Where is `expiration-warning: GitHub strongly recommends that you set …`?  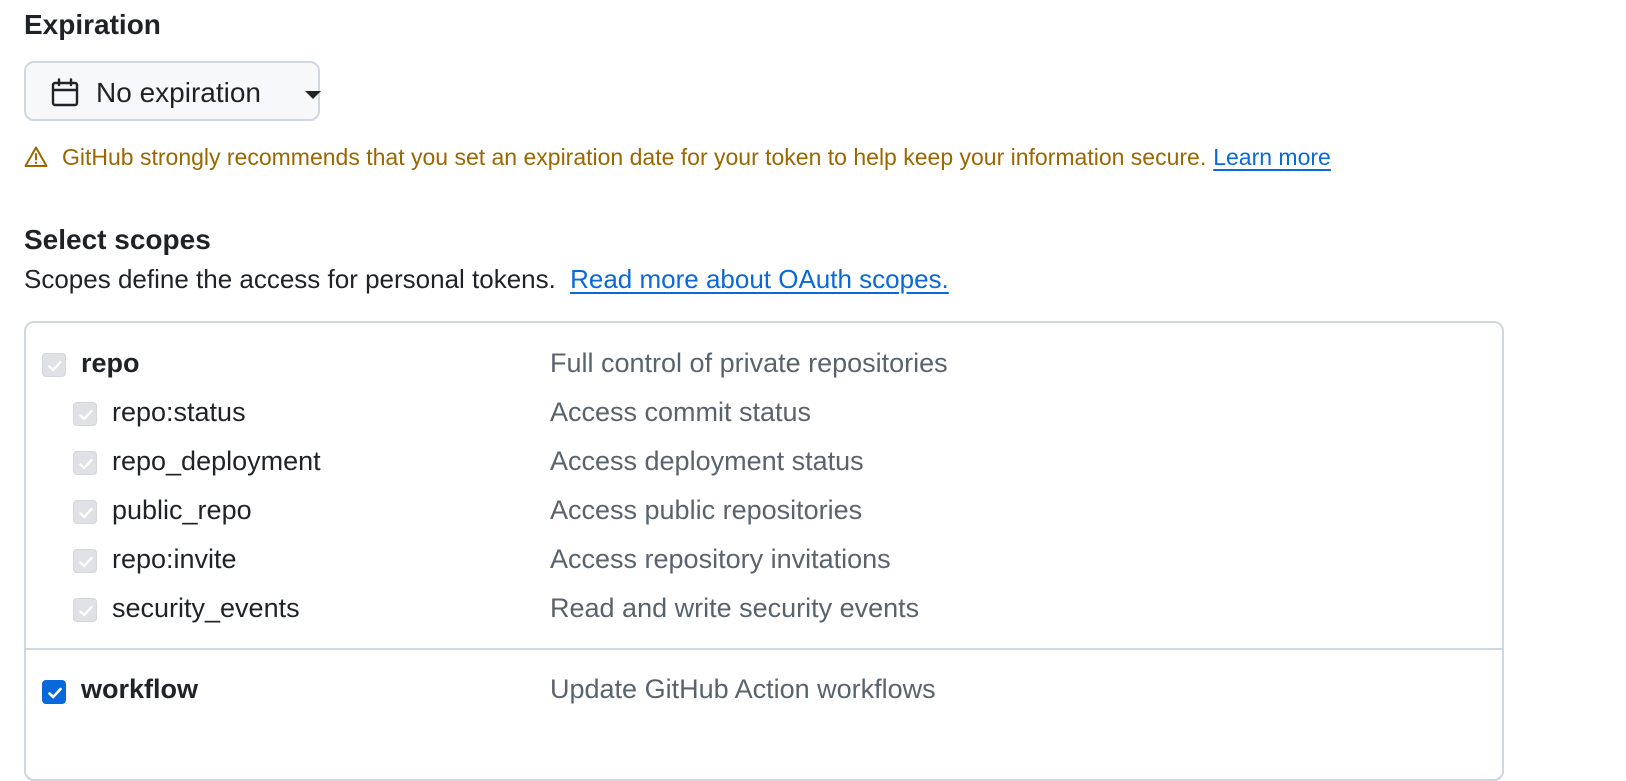 expiration-warning: GitHub strongly recommends that you set … is located at coordinates (677, 157).